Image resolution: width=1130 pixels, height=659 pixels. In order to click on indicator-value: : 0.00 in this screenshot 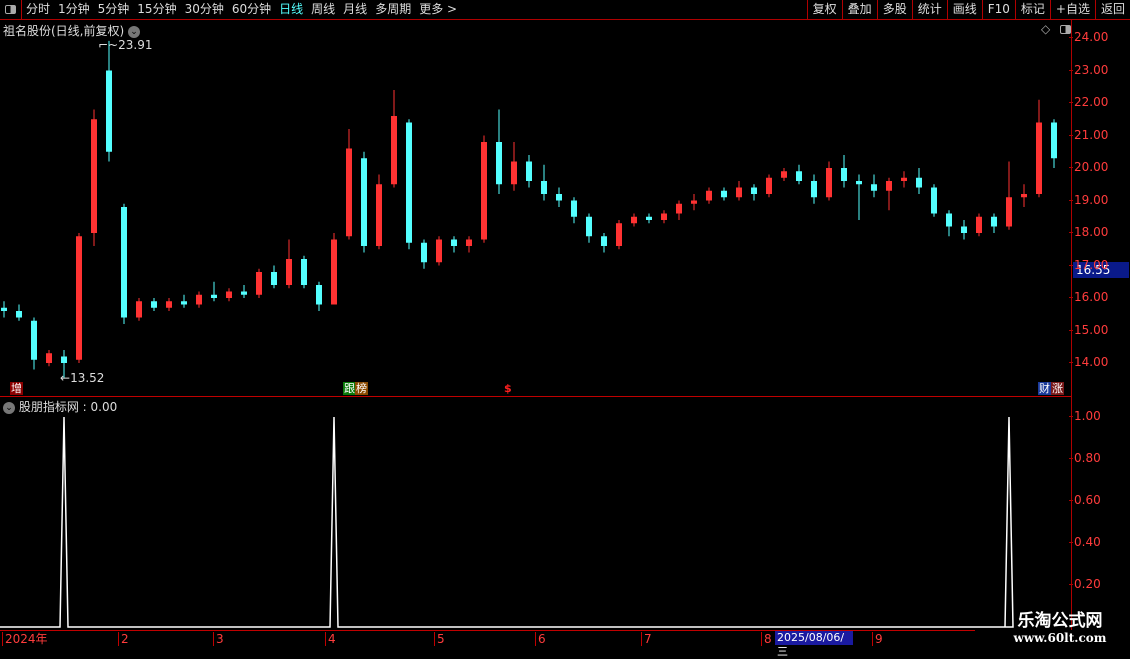, I will do `click(100, 407)`.